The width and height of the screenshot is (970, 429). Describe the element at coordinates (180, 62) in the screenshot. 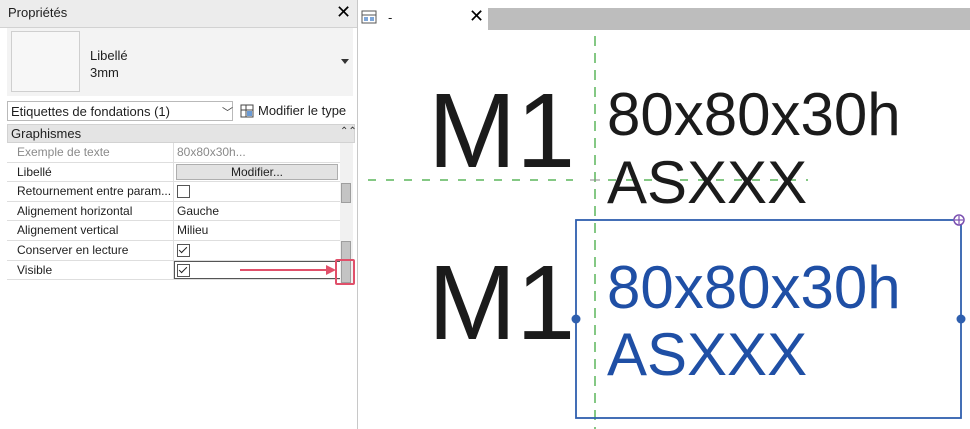

I see `type-selector: Libellé 3mm` at that location.